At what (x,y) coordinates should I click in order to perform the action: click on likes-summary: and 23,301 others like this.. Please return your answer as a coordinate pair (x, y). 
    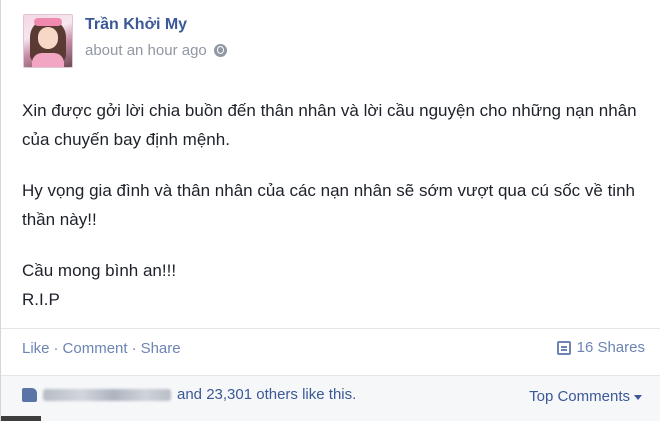
    Looking at the image, I should click on (189, 394).